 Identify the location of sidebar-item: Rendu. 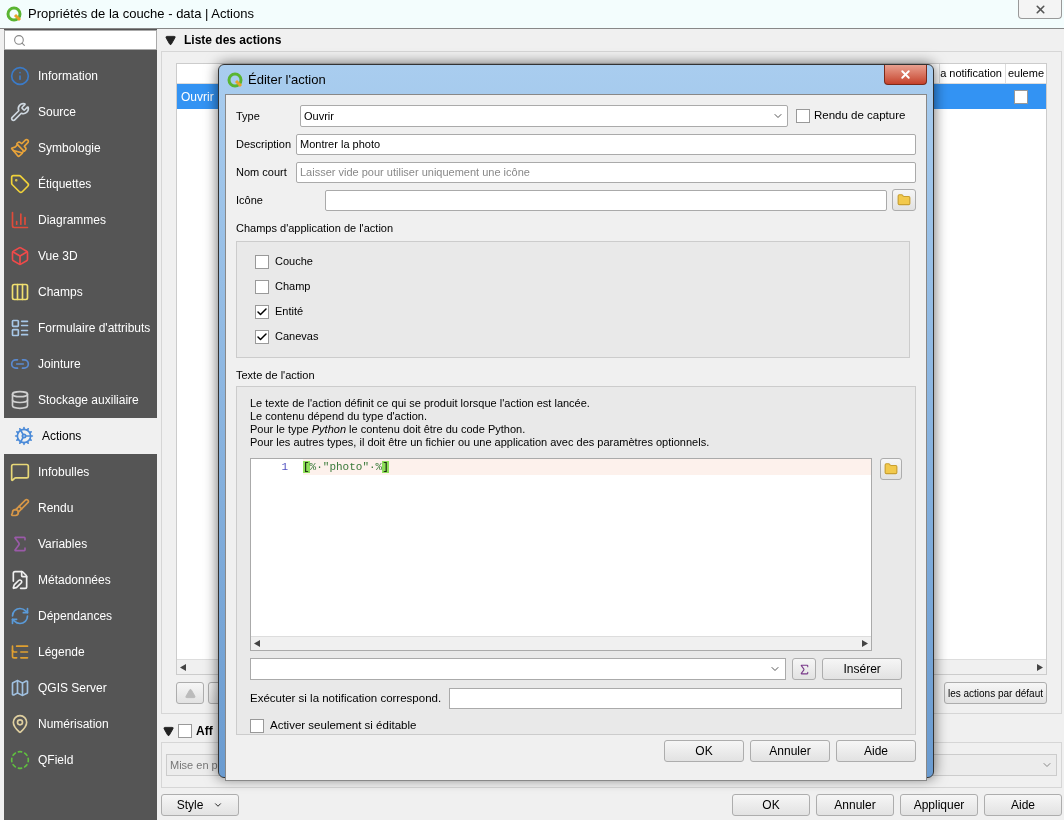
(80, 508).